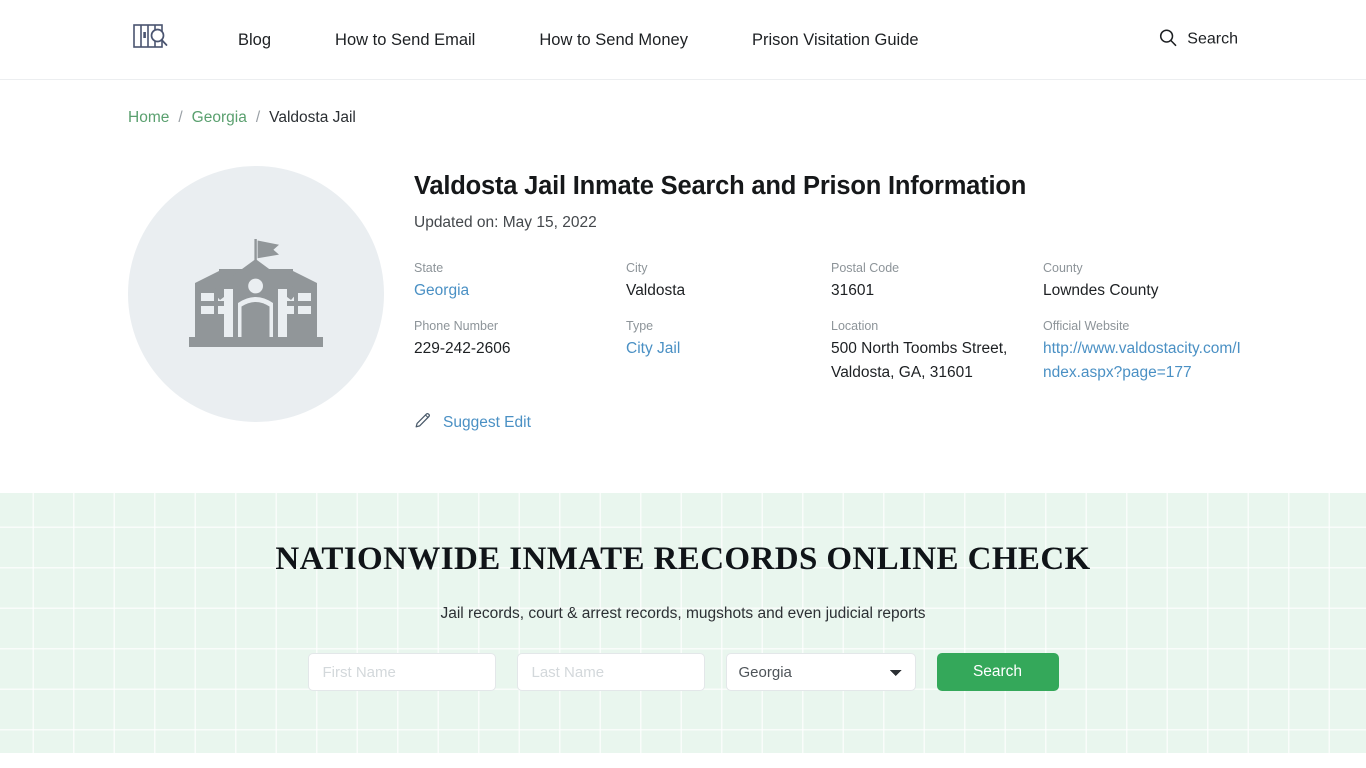 Image resolution: width=1366 pixels, height=768 pixels. I want to click on breadcrumb-wrap: Home / Georgia / Valdosta Jail, so click(683, 104).